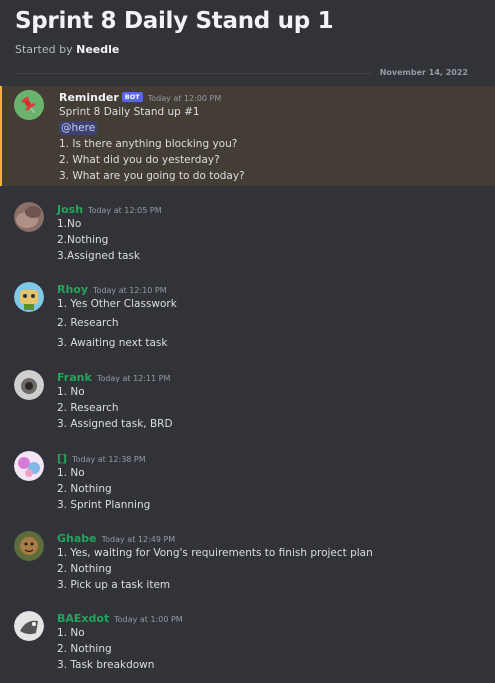  Describe the element at coordinates (98, 256) in the screenshot. I see `message-line: 3.Assigned task` at that location.